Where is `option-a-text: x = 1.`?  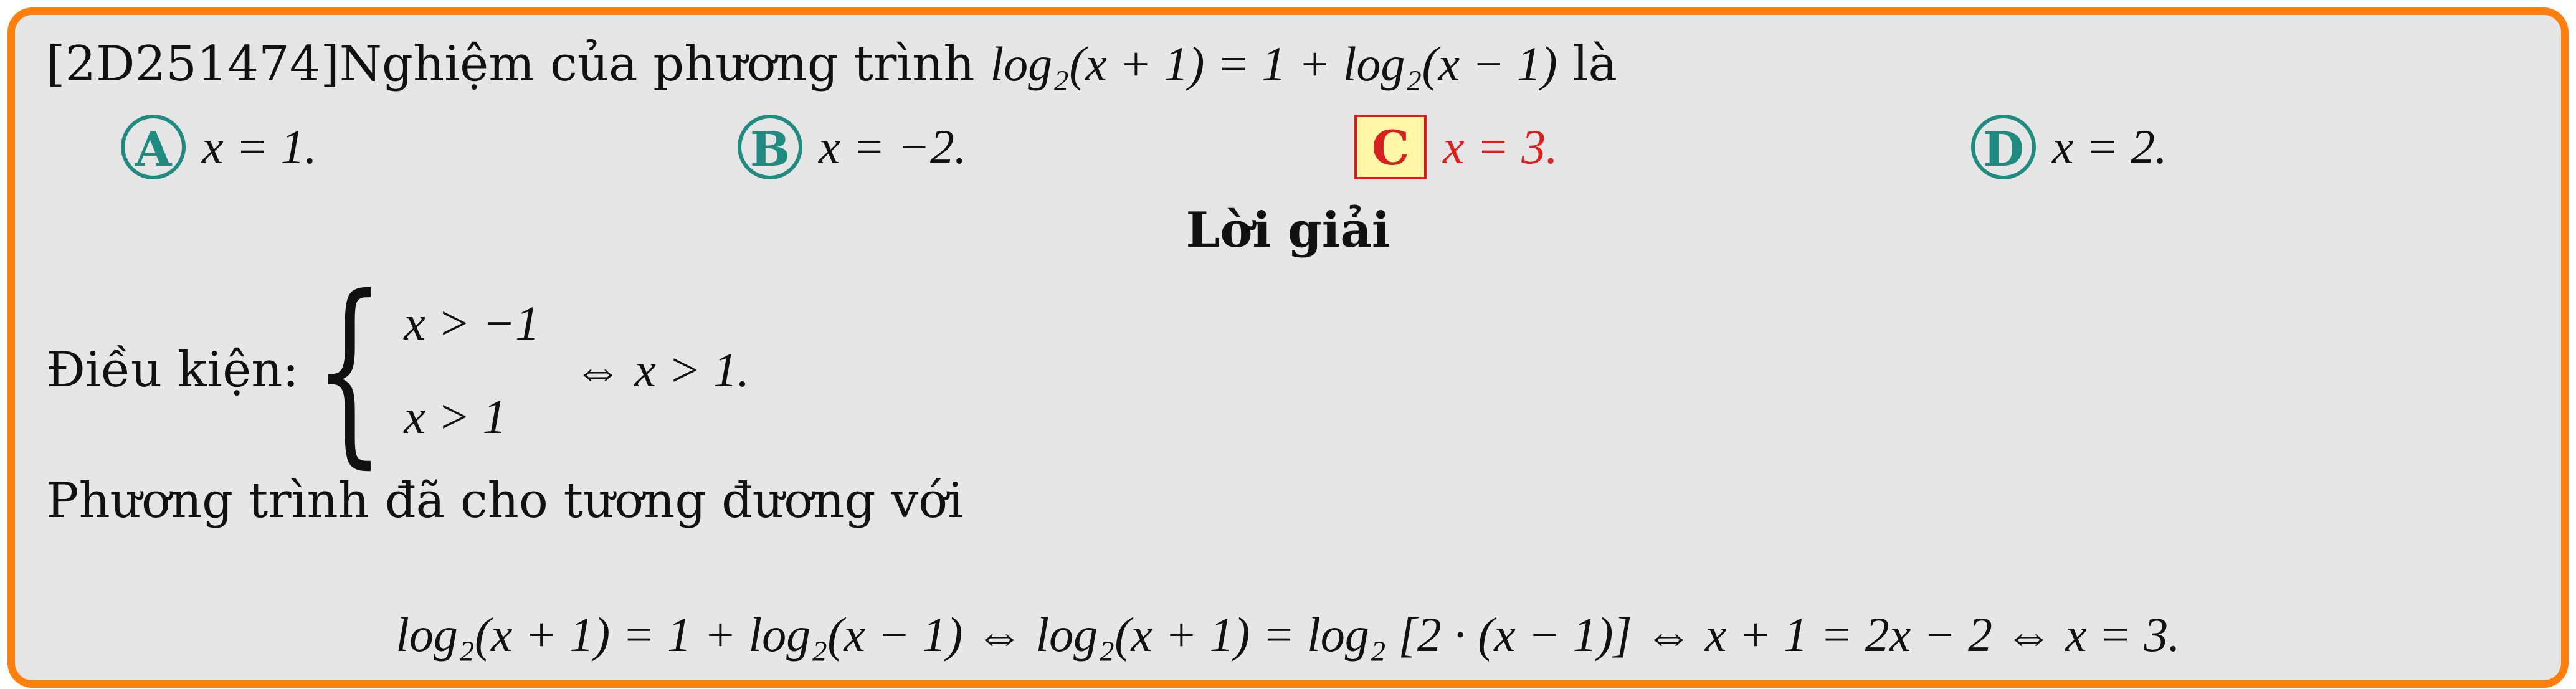
option-a-text: x = 1. is located at coordinates (259, 147).